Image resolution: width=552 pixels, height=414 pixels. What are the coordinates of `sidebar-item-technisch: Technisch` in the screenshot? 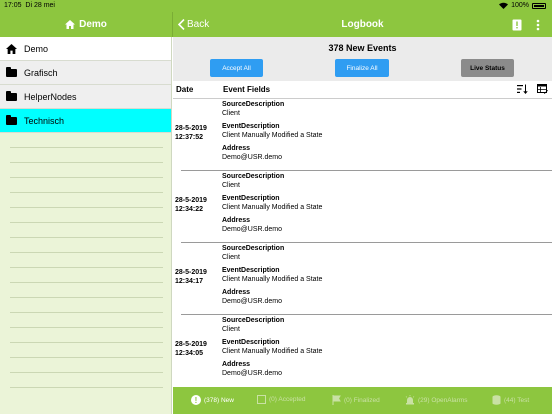 It's located at (85, 121).